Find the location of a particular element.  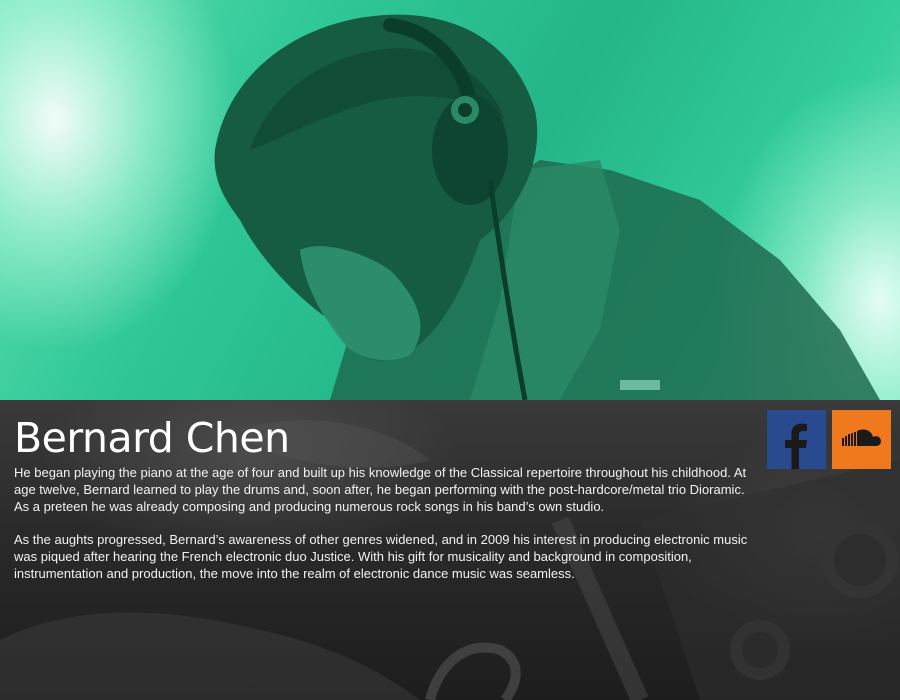

artist-name: Bernard Chen is located at coordinates (152, 438).